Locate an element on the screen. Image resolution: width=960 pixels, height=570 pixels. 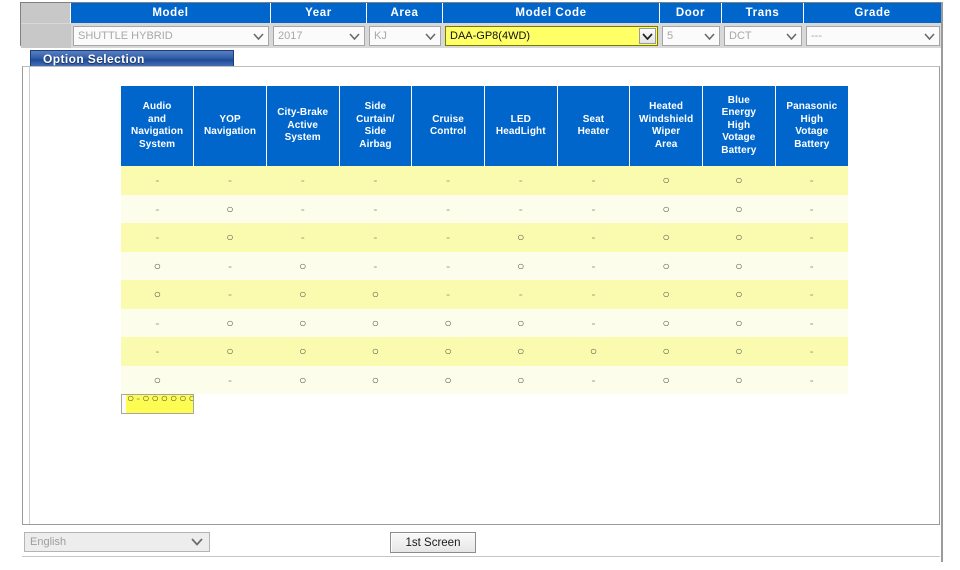
grade-select: --- is located at coordinates (873, 36).